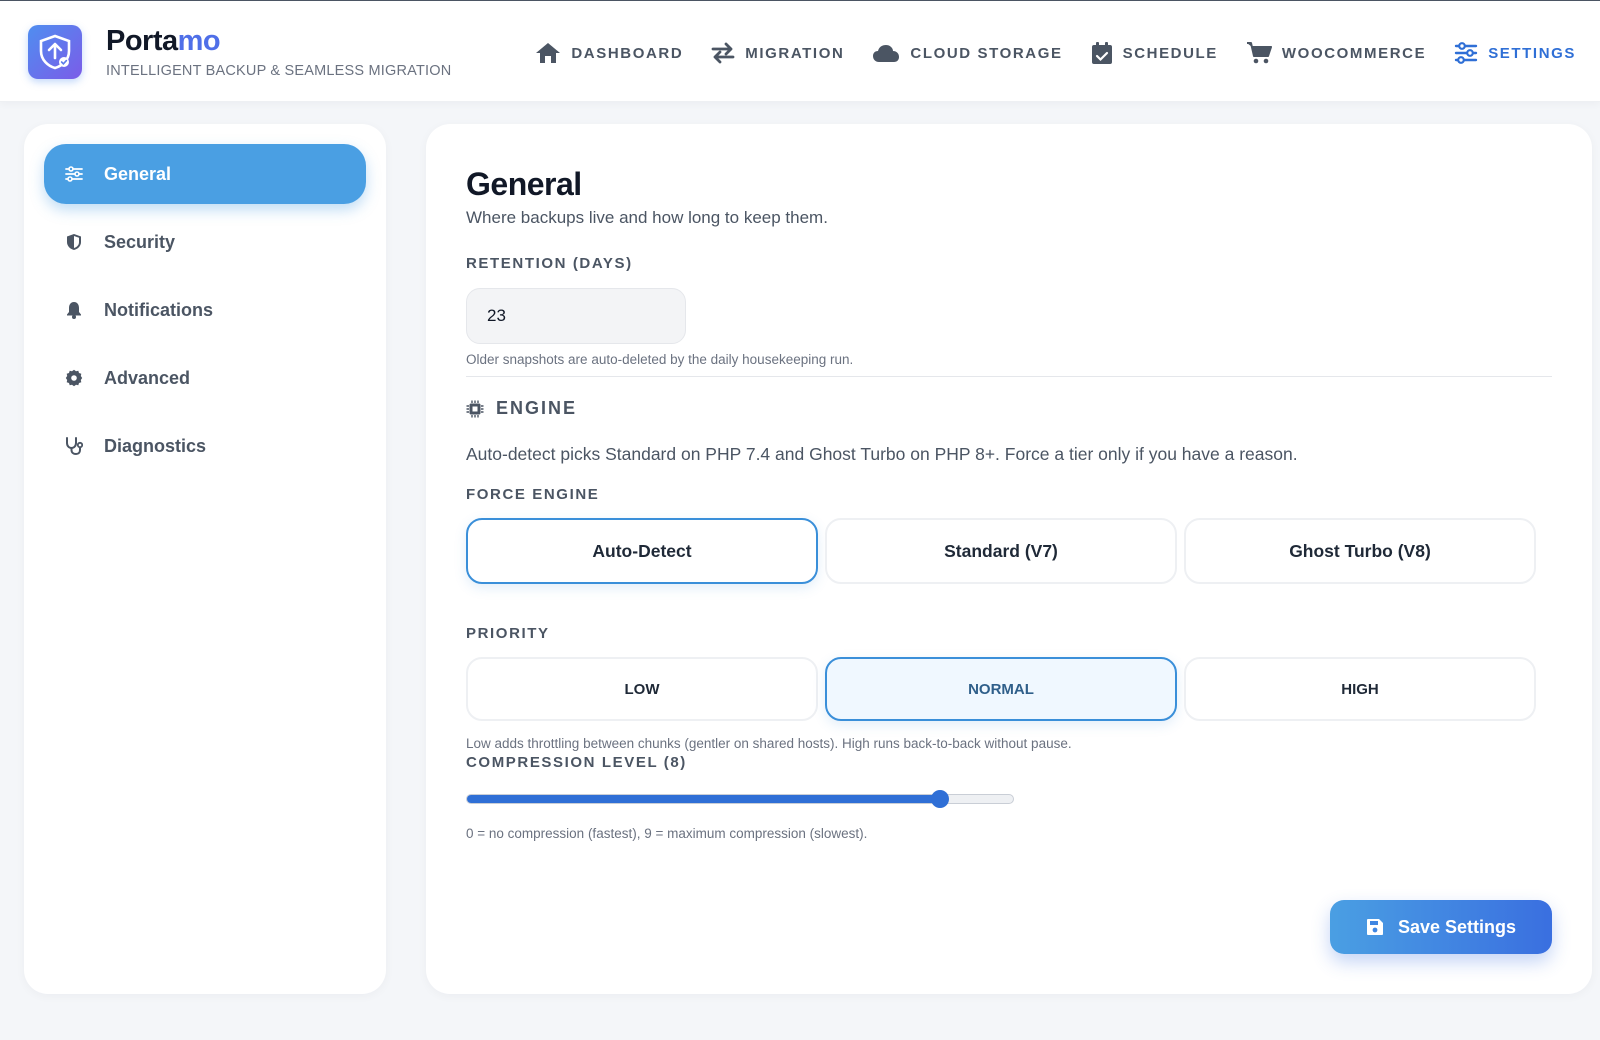 The width and height of the screenshot is (1600, 1040). Describe the element at coordinates (199, 41) in the screenshot. I see `brand-name-accent: mo` at that location.